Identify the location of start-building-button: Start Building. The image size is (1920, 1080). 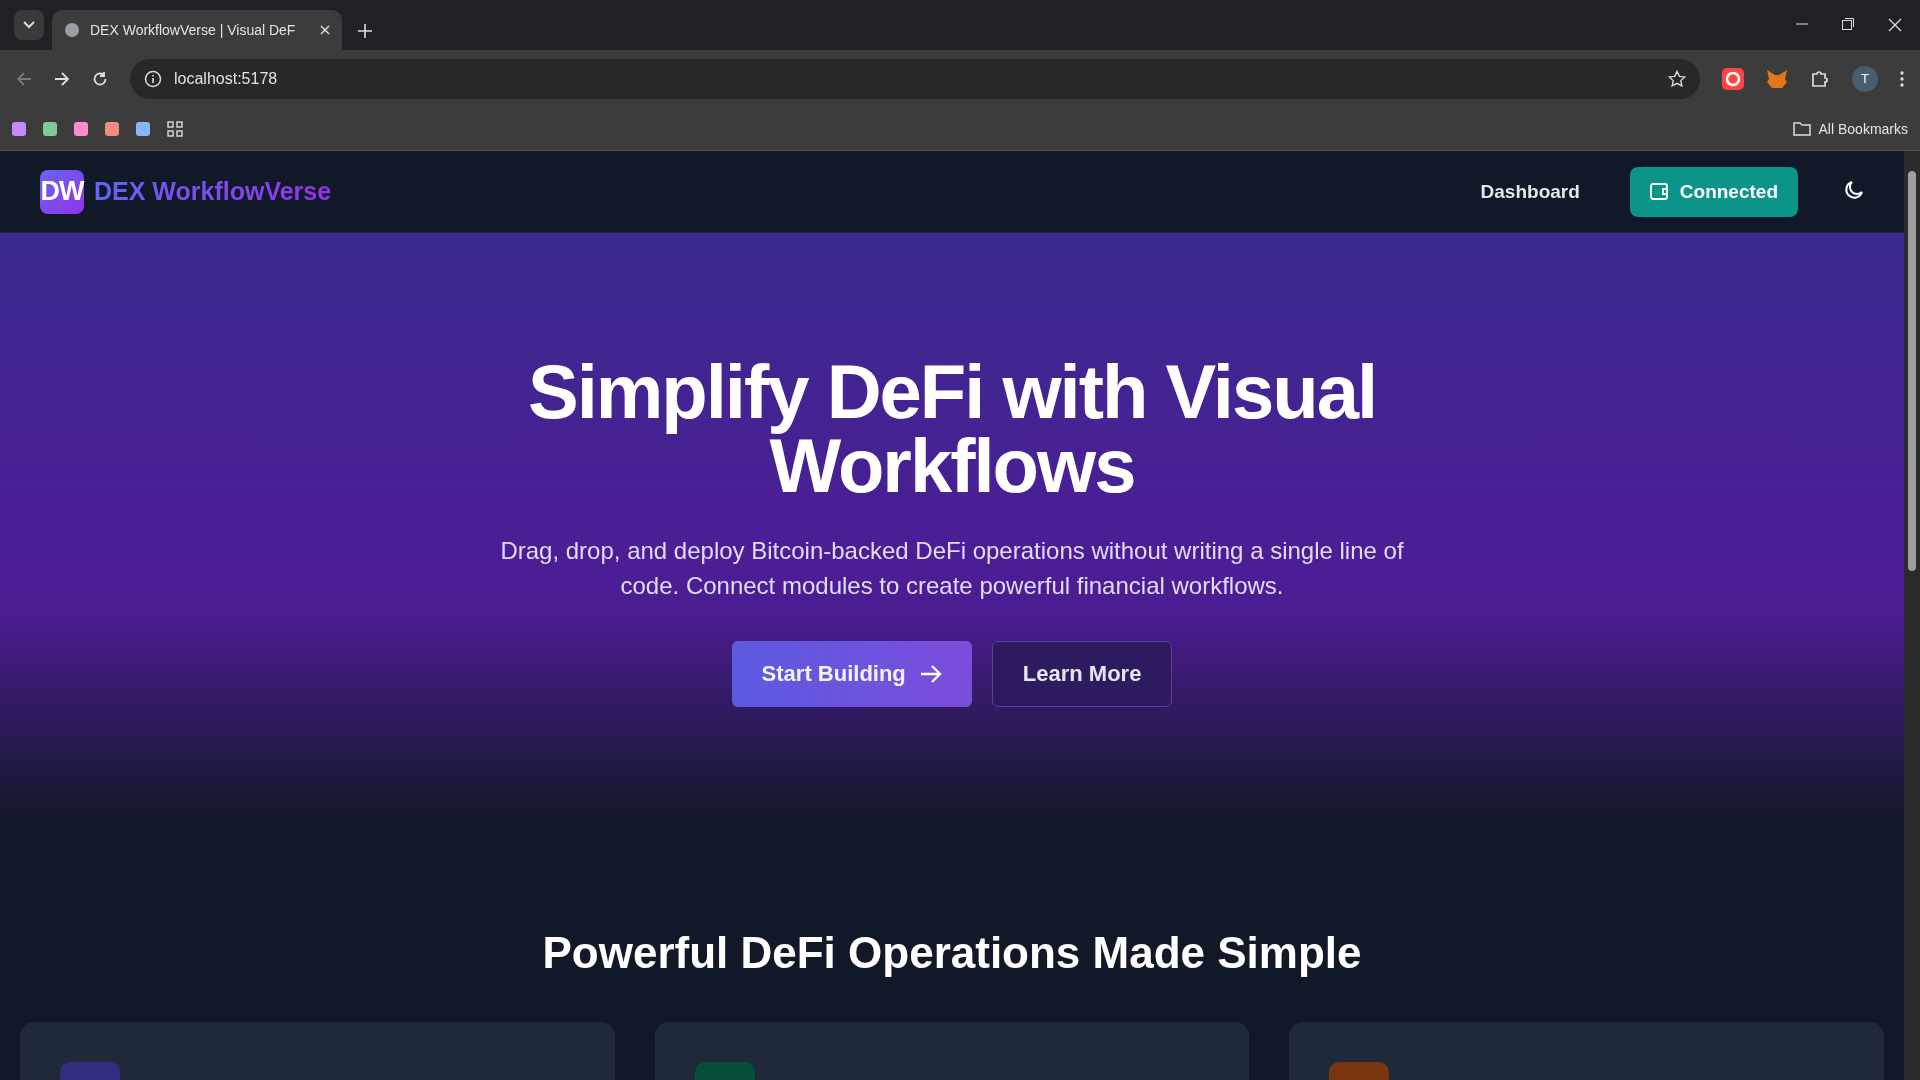
(851, 674).